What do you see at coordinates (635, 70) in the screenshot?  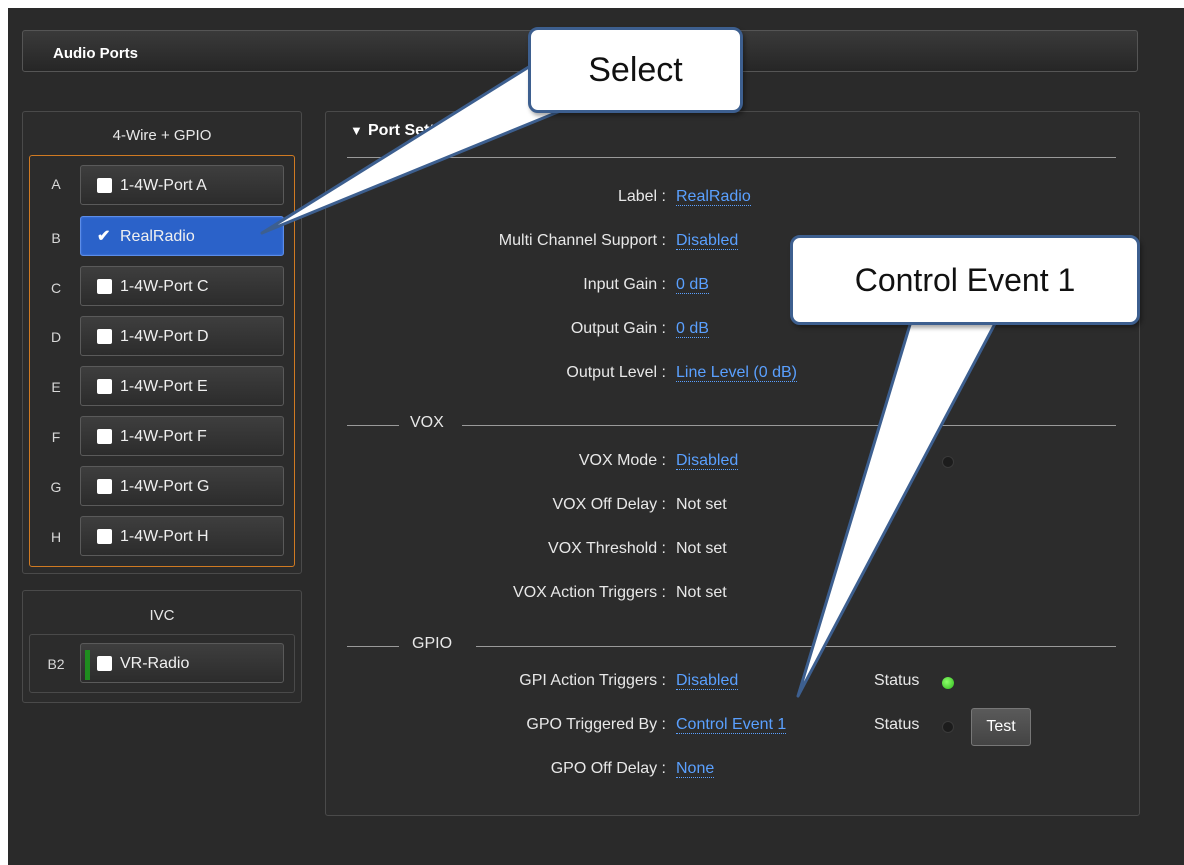 I see `select-callout: Select` at bounding box center [635, 70].